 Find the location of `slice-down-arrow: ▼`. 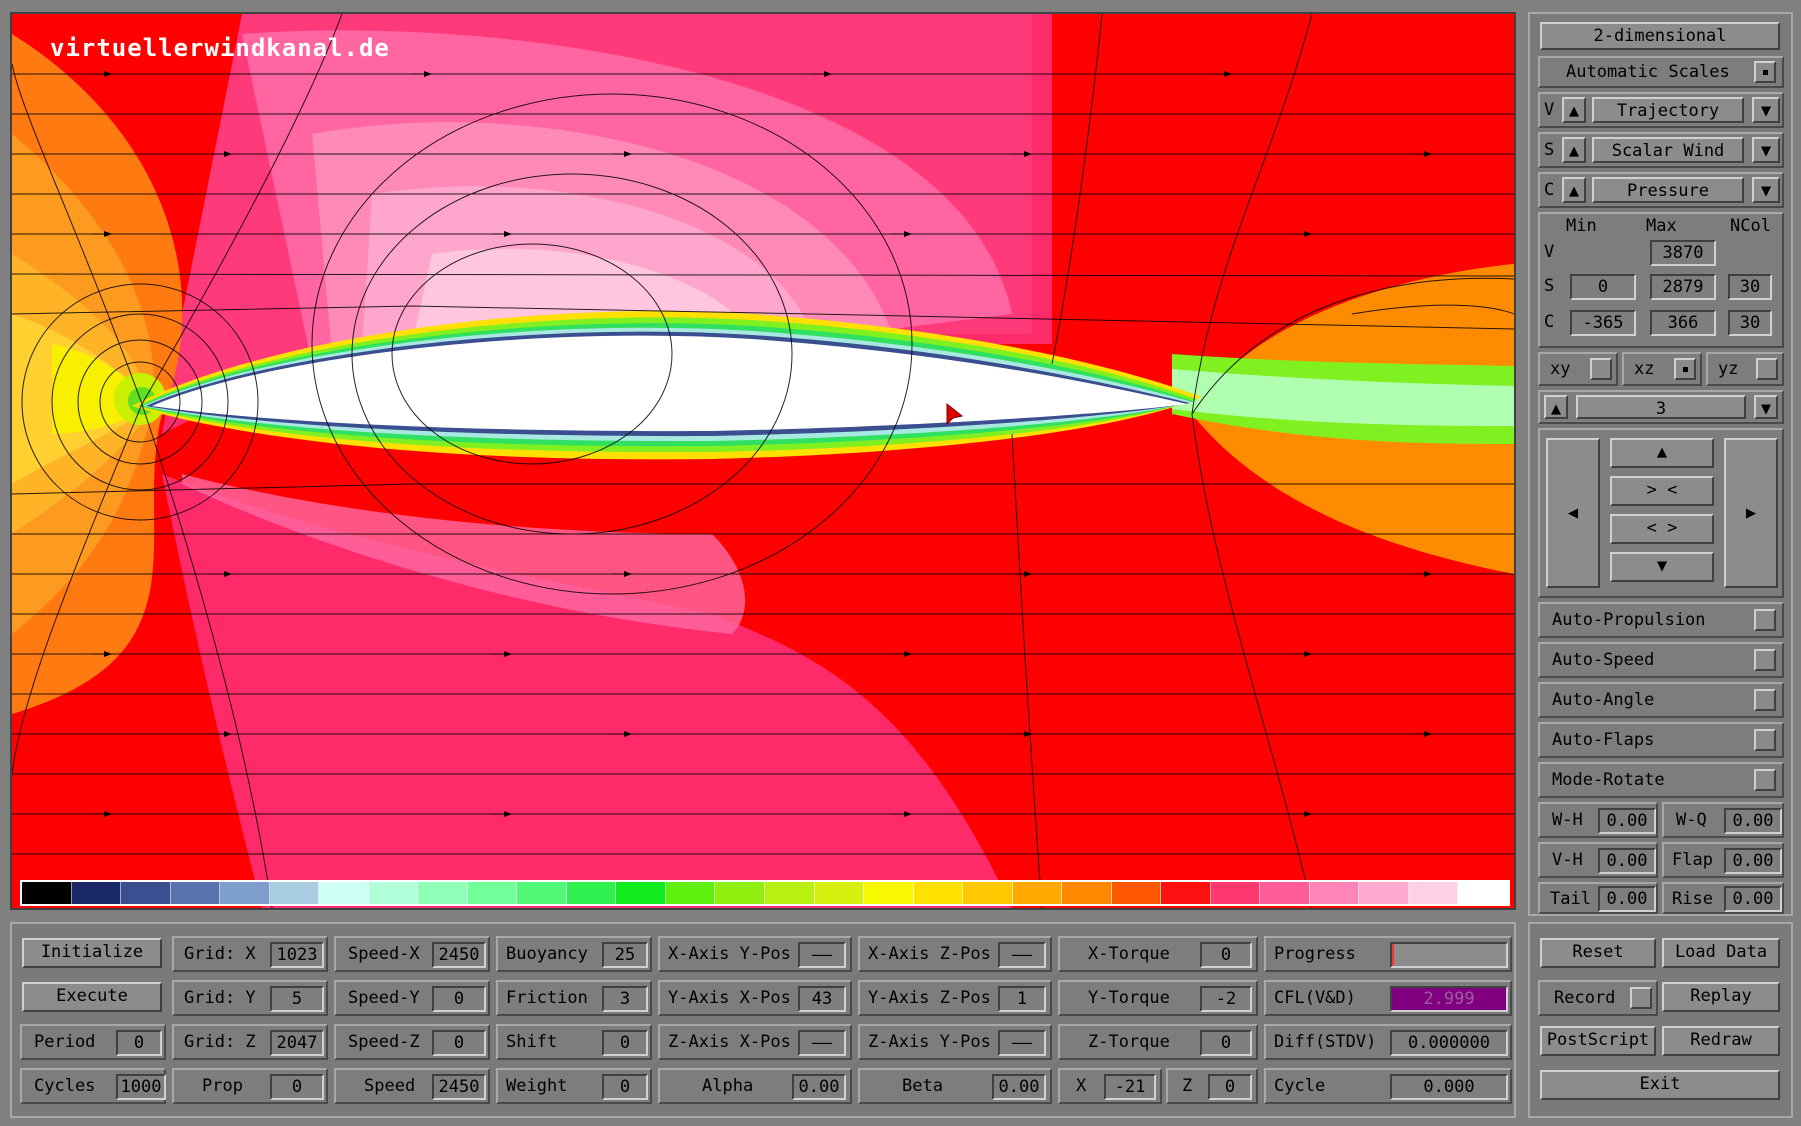

slice-down-arrow: ▼ is located at coordinates (1766, 407).